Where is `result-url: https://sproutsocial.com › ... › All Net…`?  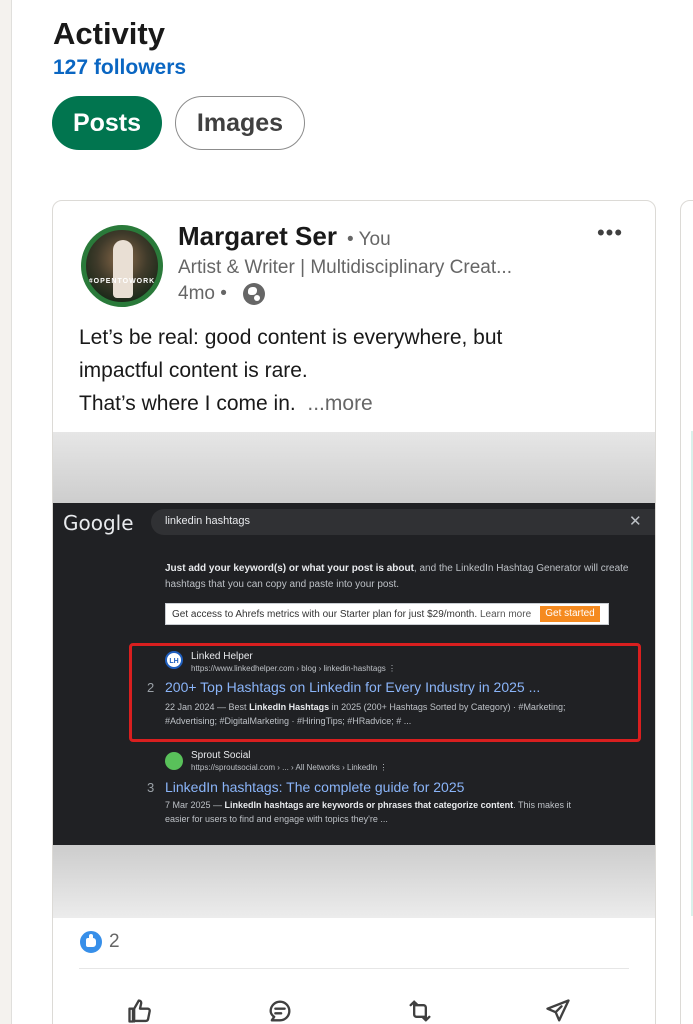 result-url: https://sproutsocial.com › ... › All Net… is located at coordinates (289, 767).